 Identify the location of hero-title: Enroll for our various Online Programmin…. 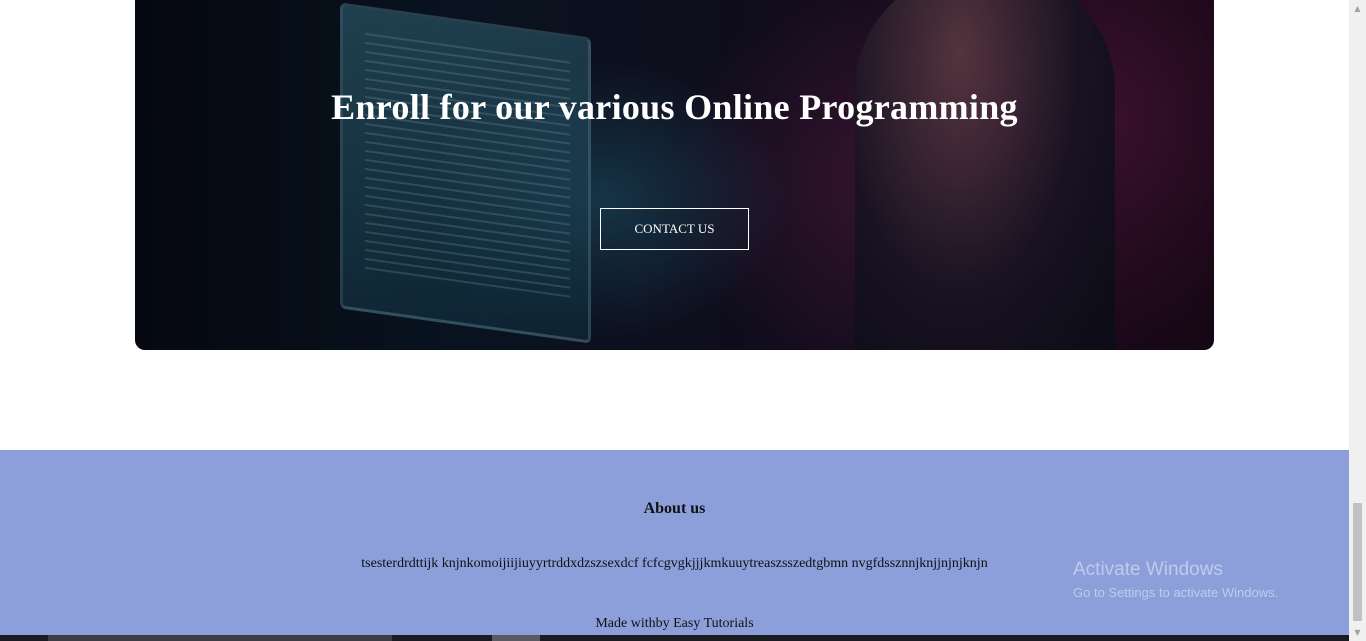
(674, 107).